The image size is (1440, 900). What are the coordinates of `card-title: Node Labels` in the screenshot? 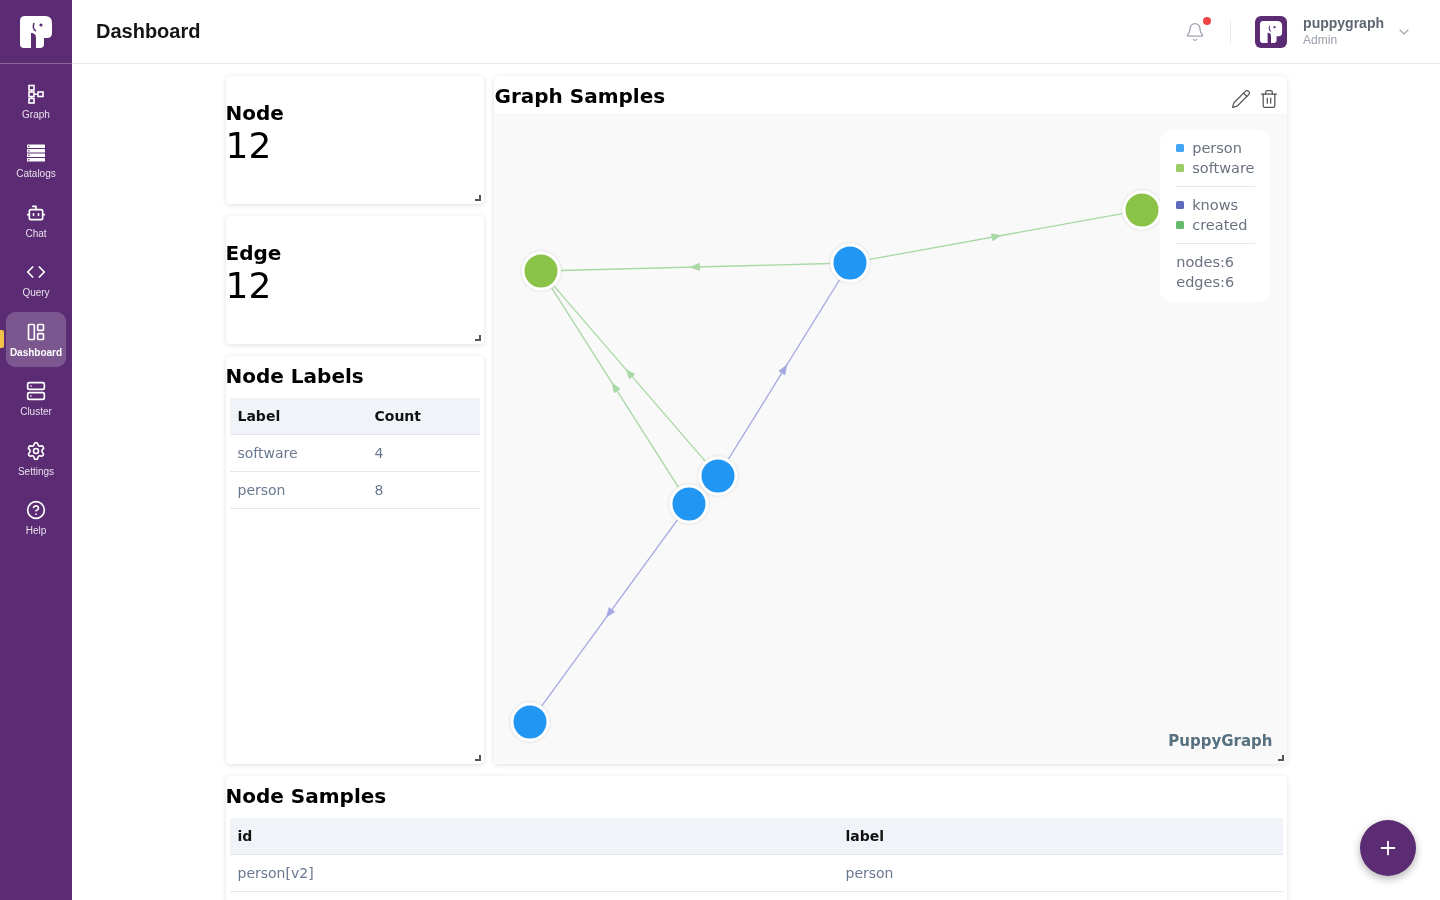 It's located at (294, 376).